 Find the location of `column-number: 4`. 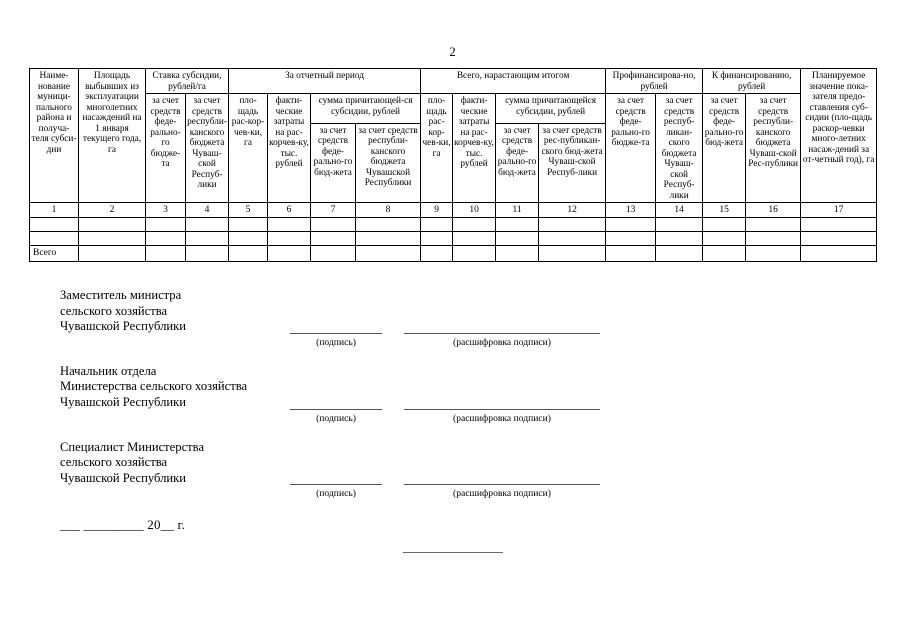

column-number: 4 is located at coordinates (207, 210).